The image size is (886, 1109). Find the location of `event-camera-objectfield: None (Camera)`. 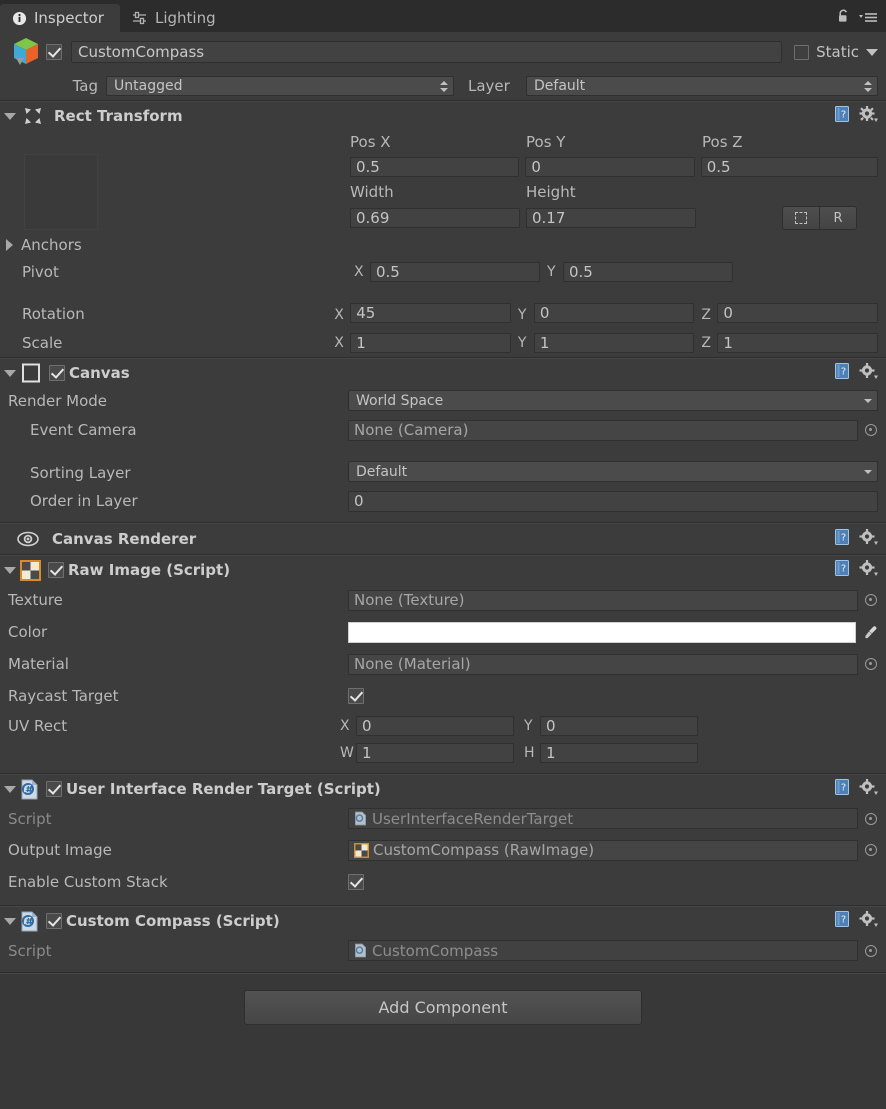

event-camera-objectfield: None (Camera) is located at coordinates (603, 430).